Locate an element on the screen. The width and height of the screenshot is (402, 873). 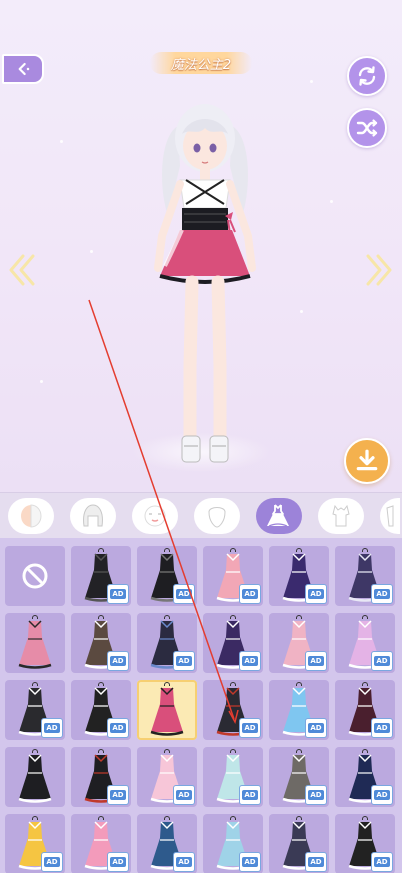
face-icon is located at coordinates (31, 515).